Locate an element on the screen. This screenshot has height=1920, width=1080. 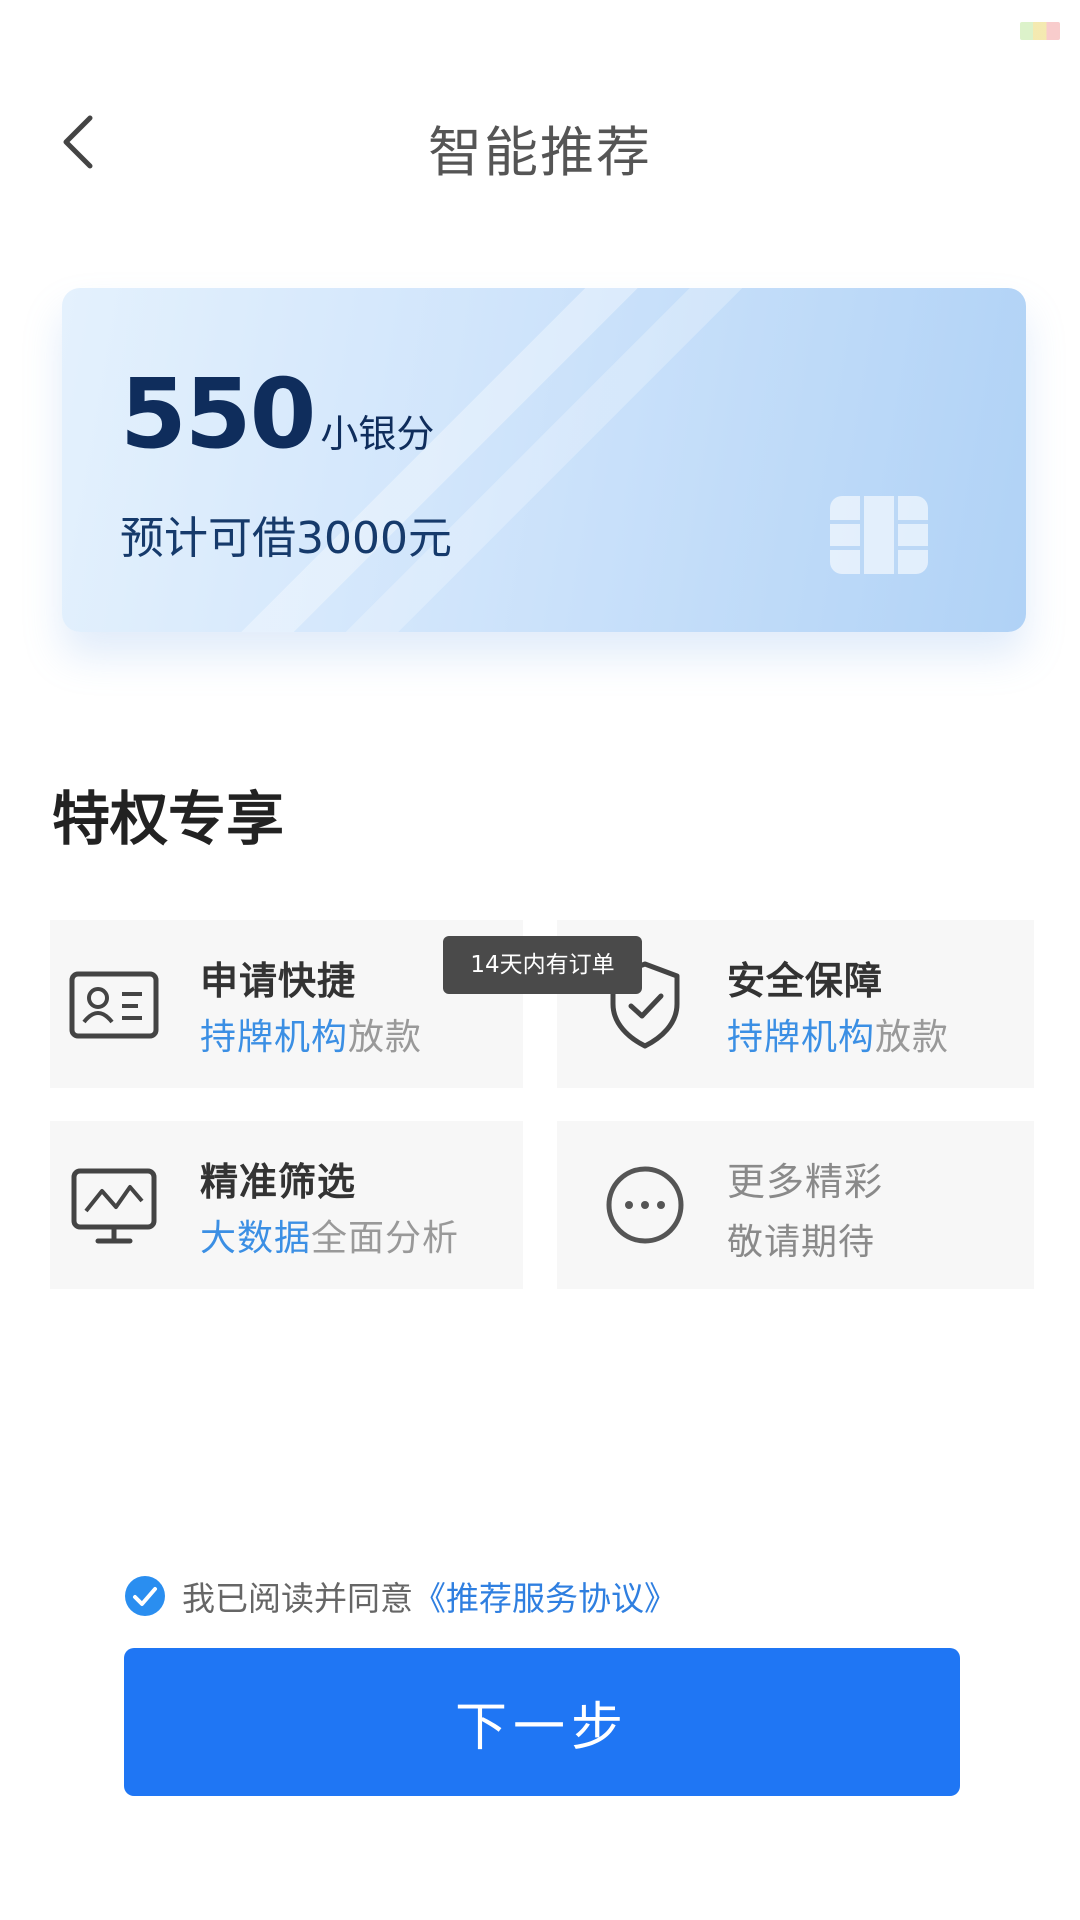
monitor-chart-icon is located at coordinates (114, 1206).